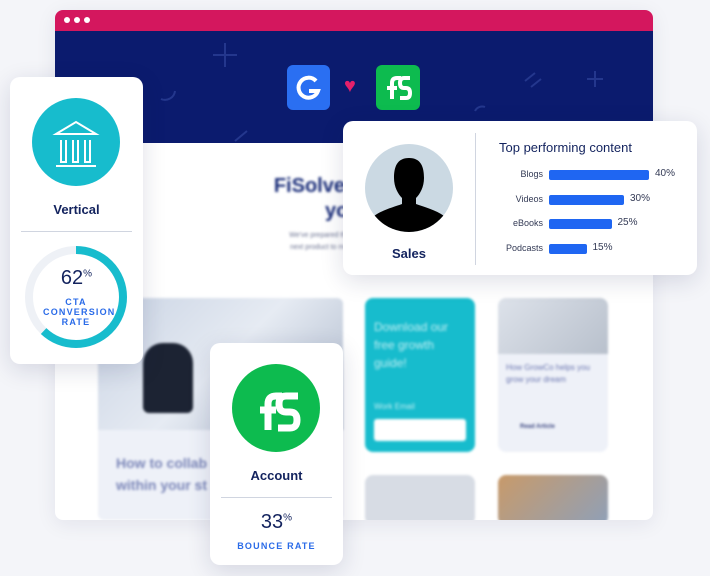 This screenshot has width=710, height=576. What do you see at coordinates (568, 248) in the screenshot?
I see `bar-podcasts` at bounding box center [568, 248].